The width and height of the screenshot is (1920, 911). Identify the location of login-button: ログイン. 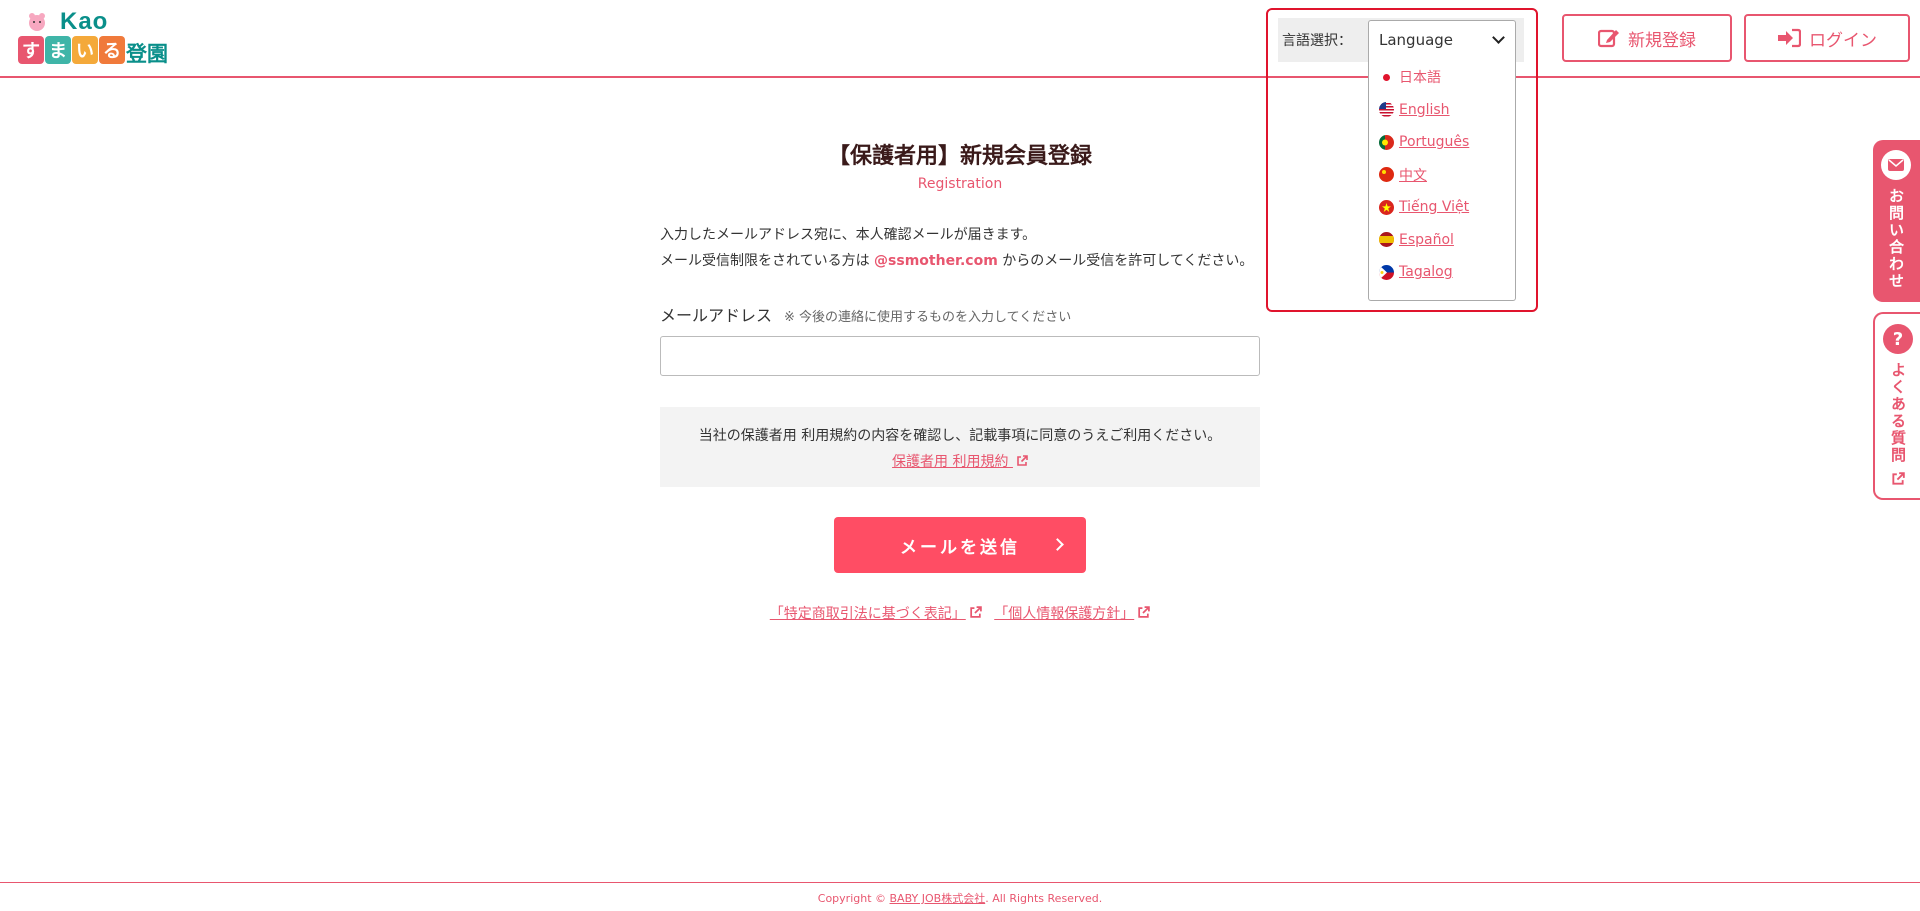
(1827, 38).